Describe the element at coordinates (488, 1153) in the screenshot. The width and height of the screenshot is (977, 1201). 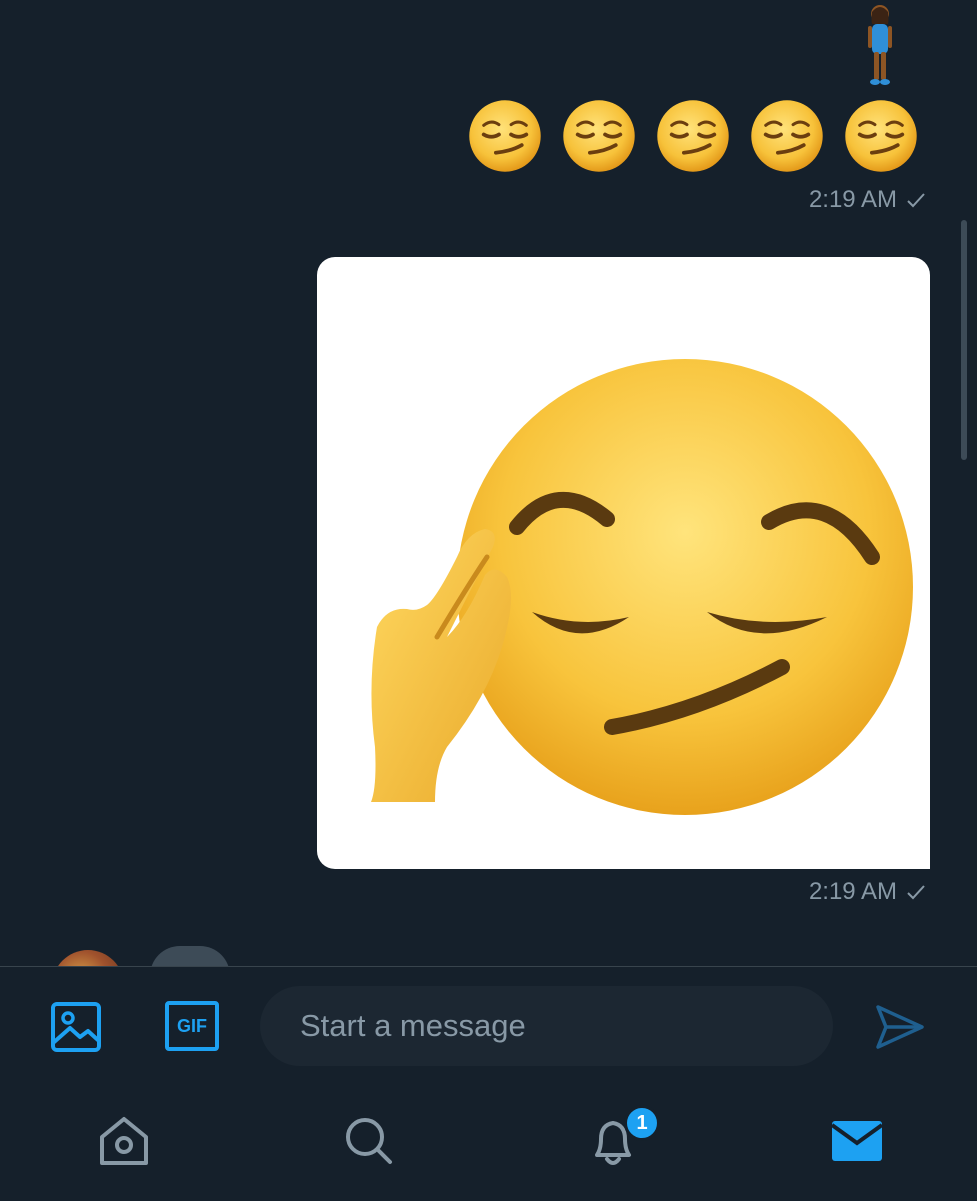
I see `bottom-nav: 1` at that location.